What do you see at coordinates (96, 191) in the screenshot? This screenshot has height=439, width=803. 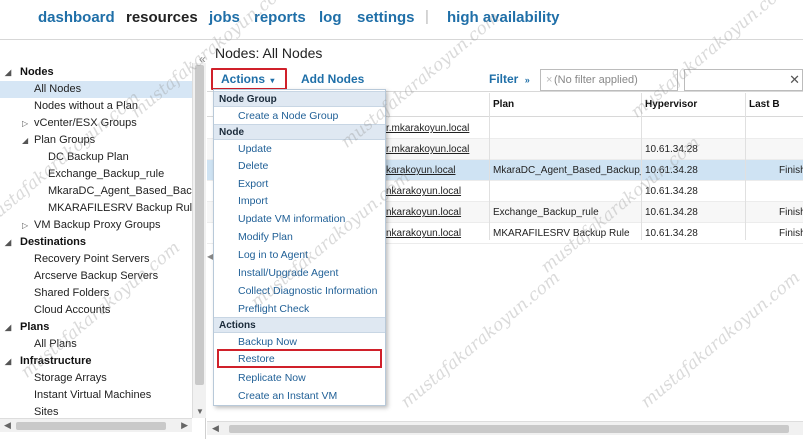 I see `tree-item-mkaradc-agent-plan: MkaraDC_Agent_Based_Backup_` at bounding box center [96, 191].